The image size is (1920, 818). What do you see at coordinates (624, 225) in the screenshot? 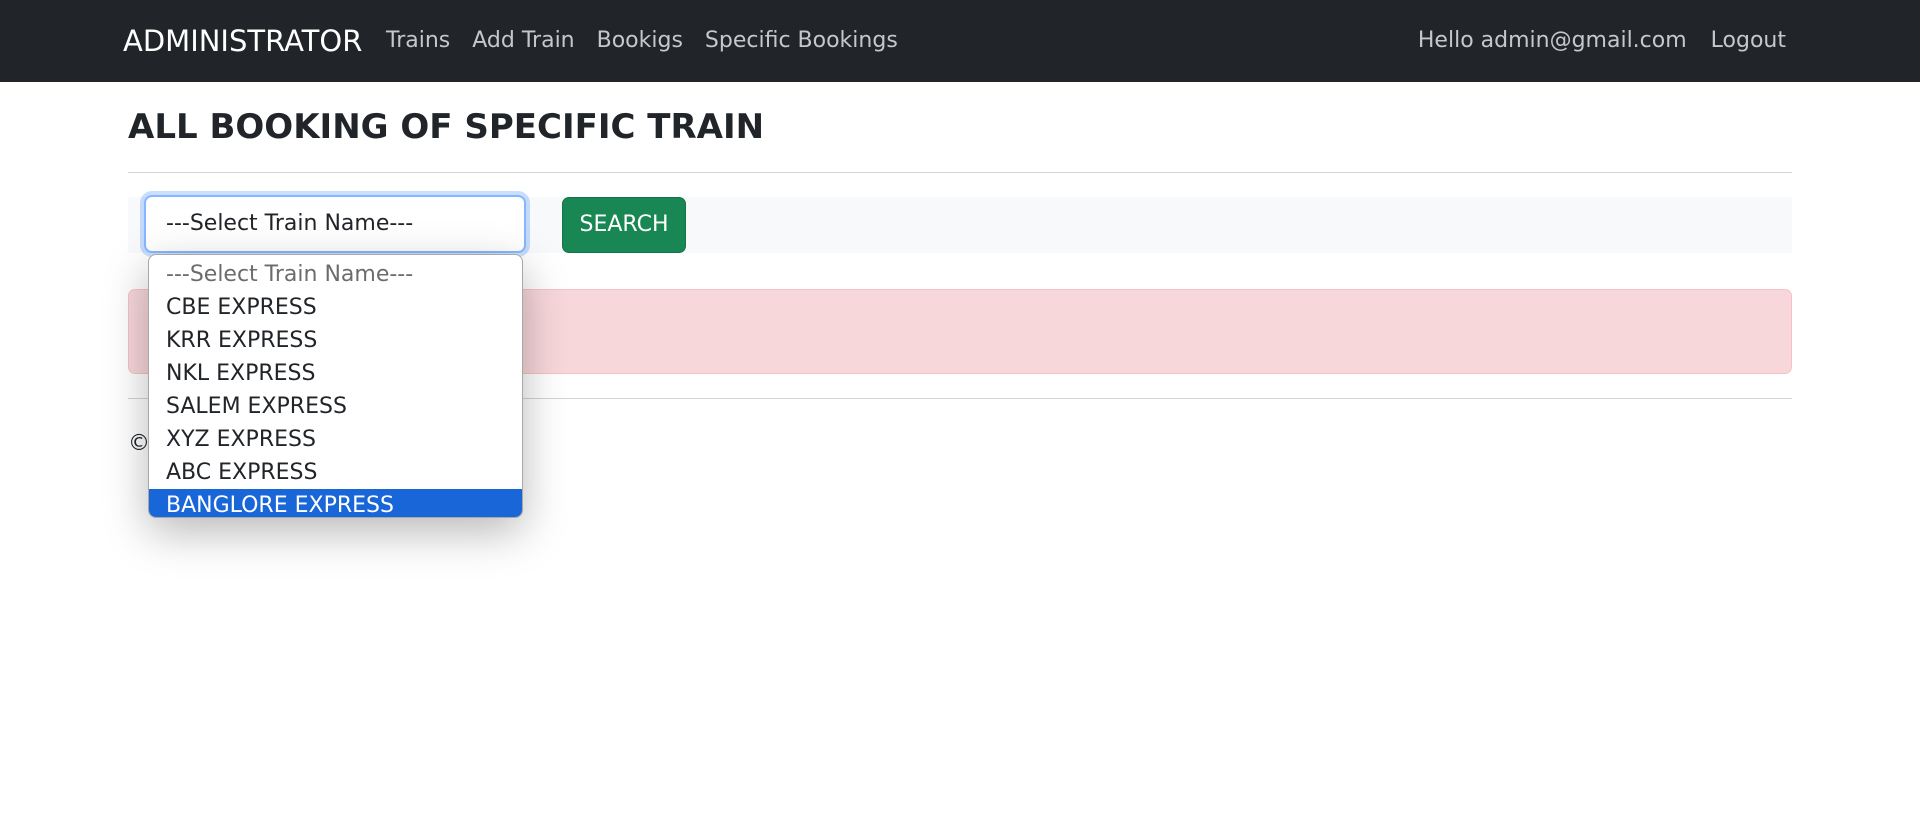
I see `search-button: SEARCH` at bounding box center [624, 225].